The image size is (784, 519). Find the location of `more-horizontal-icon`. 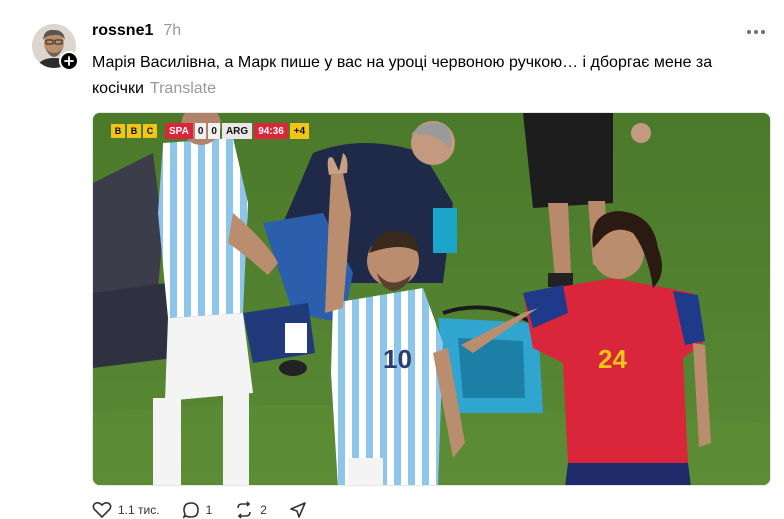

more-horizontal-icon is located at coordinates (749, 32).